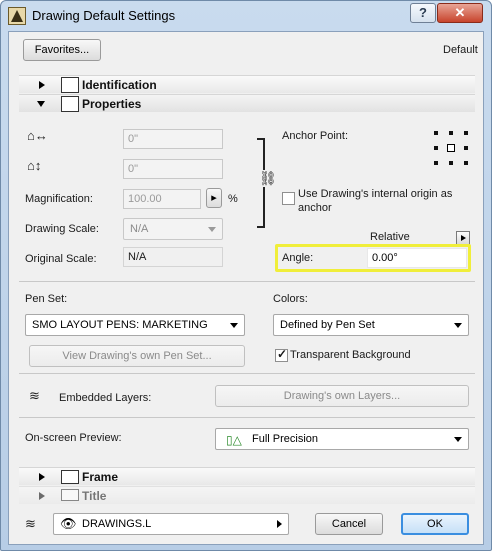 This screenshot has height=551, width=492. Describe the element at coordinates (73, 438) in the screenshot. I see `preview-label: On-screen Preview:` at that location.